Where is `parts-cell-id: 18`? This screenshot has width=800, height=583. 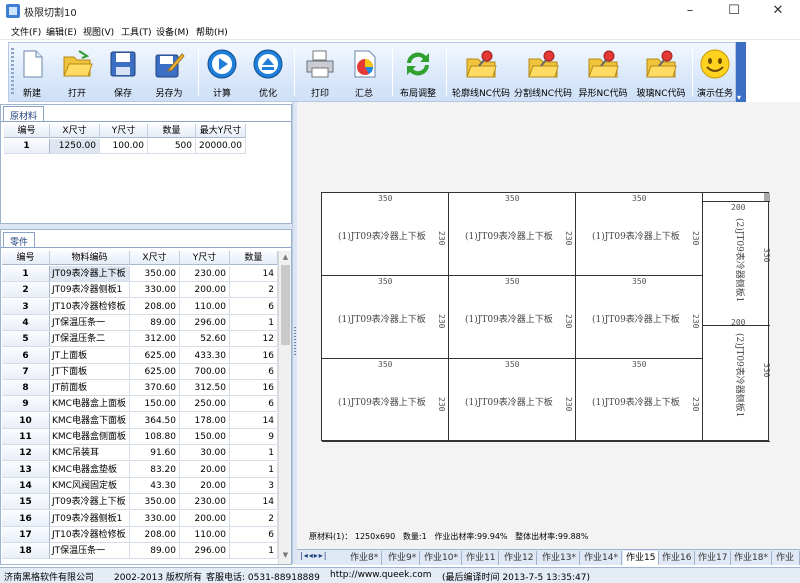
parts-cell-id: 18 is located at coordinates (26, 551).